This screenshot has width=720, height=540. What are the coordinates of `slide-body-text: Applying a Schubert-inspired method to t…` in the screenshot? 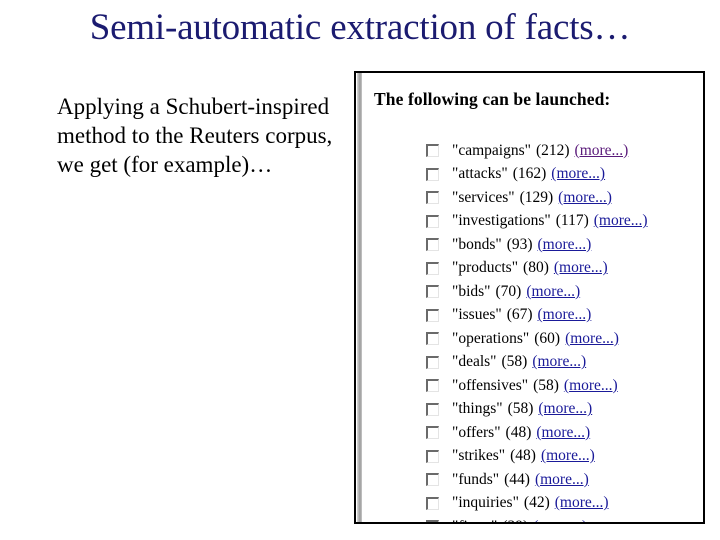 It's located at (195, 135).